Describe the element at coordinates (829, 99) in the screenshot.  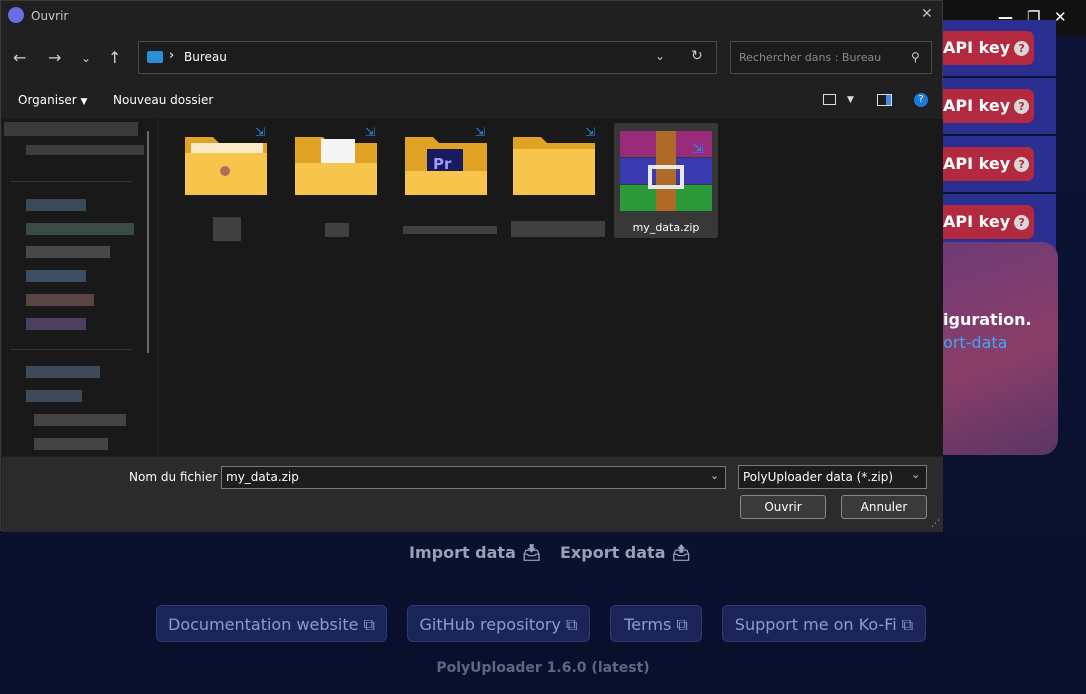
I see `view-options-icon` at that location.